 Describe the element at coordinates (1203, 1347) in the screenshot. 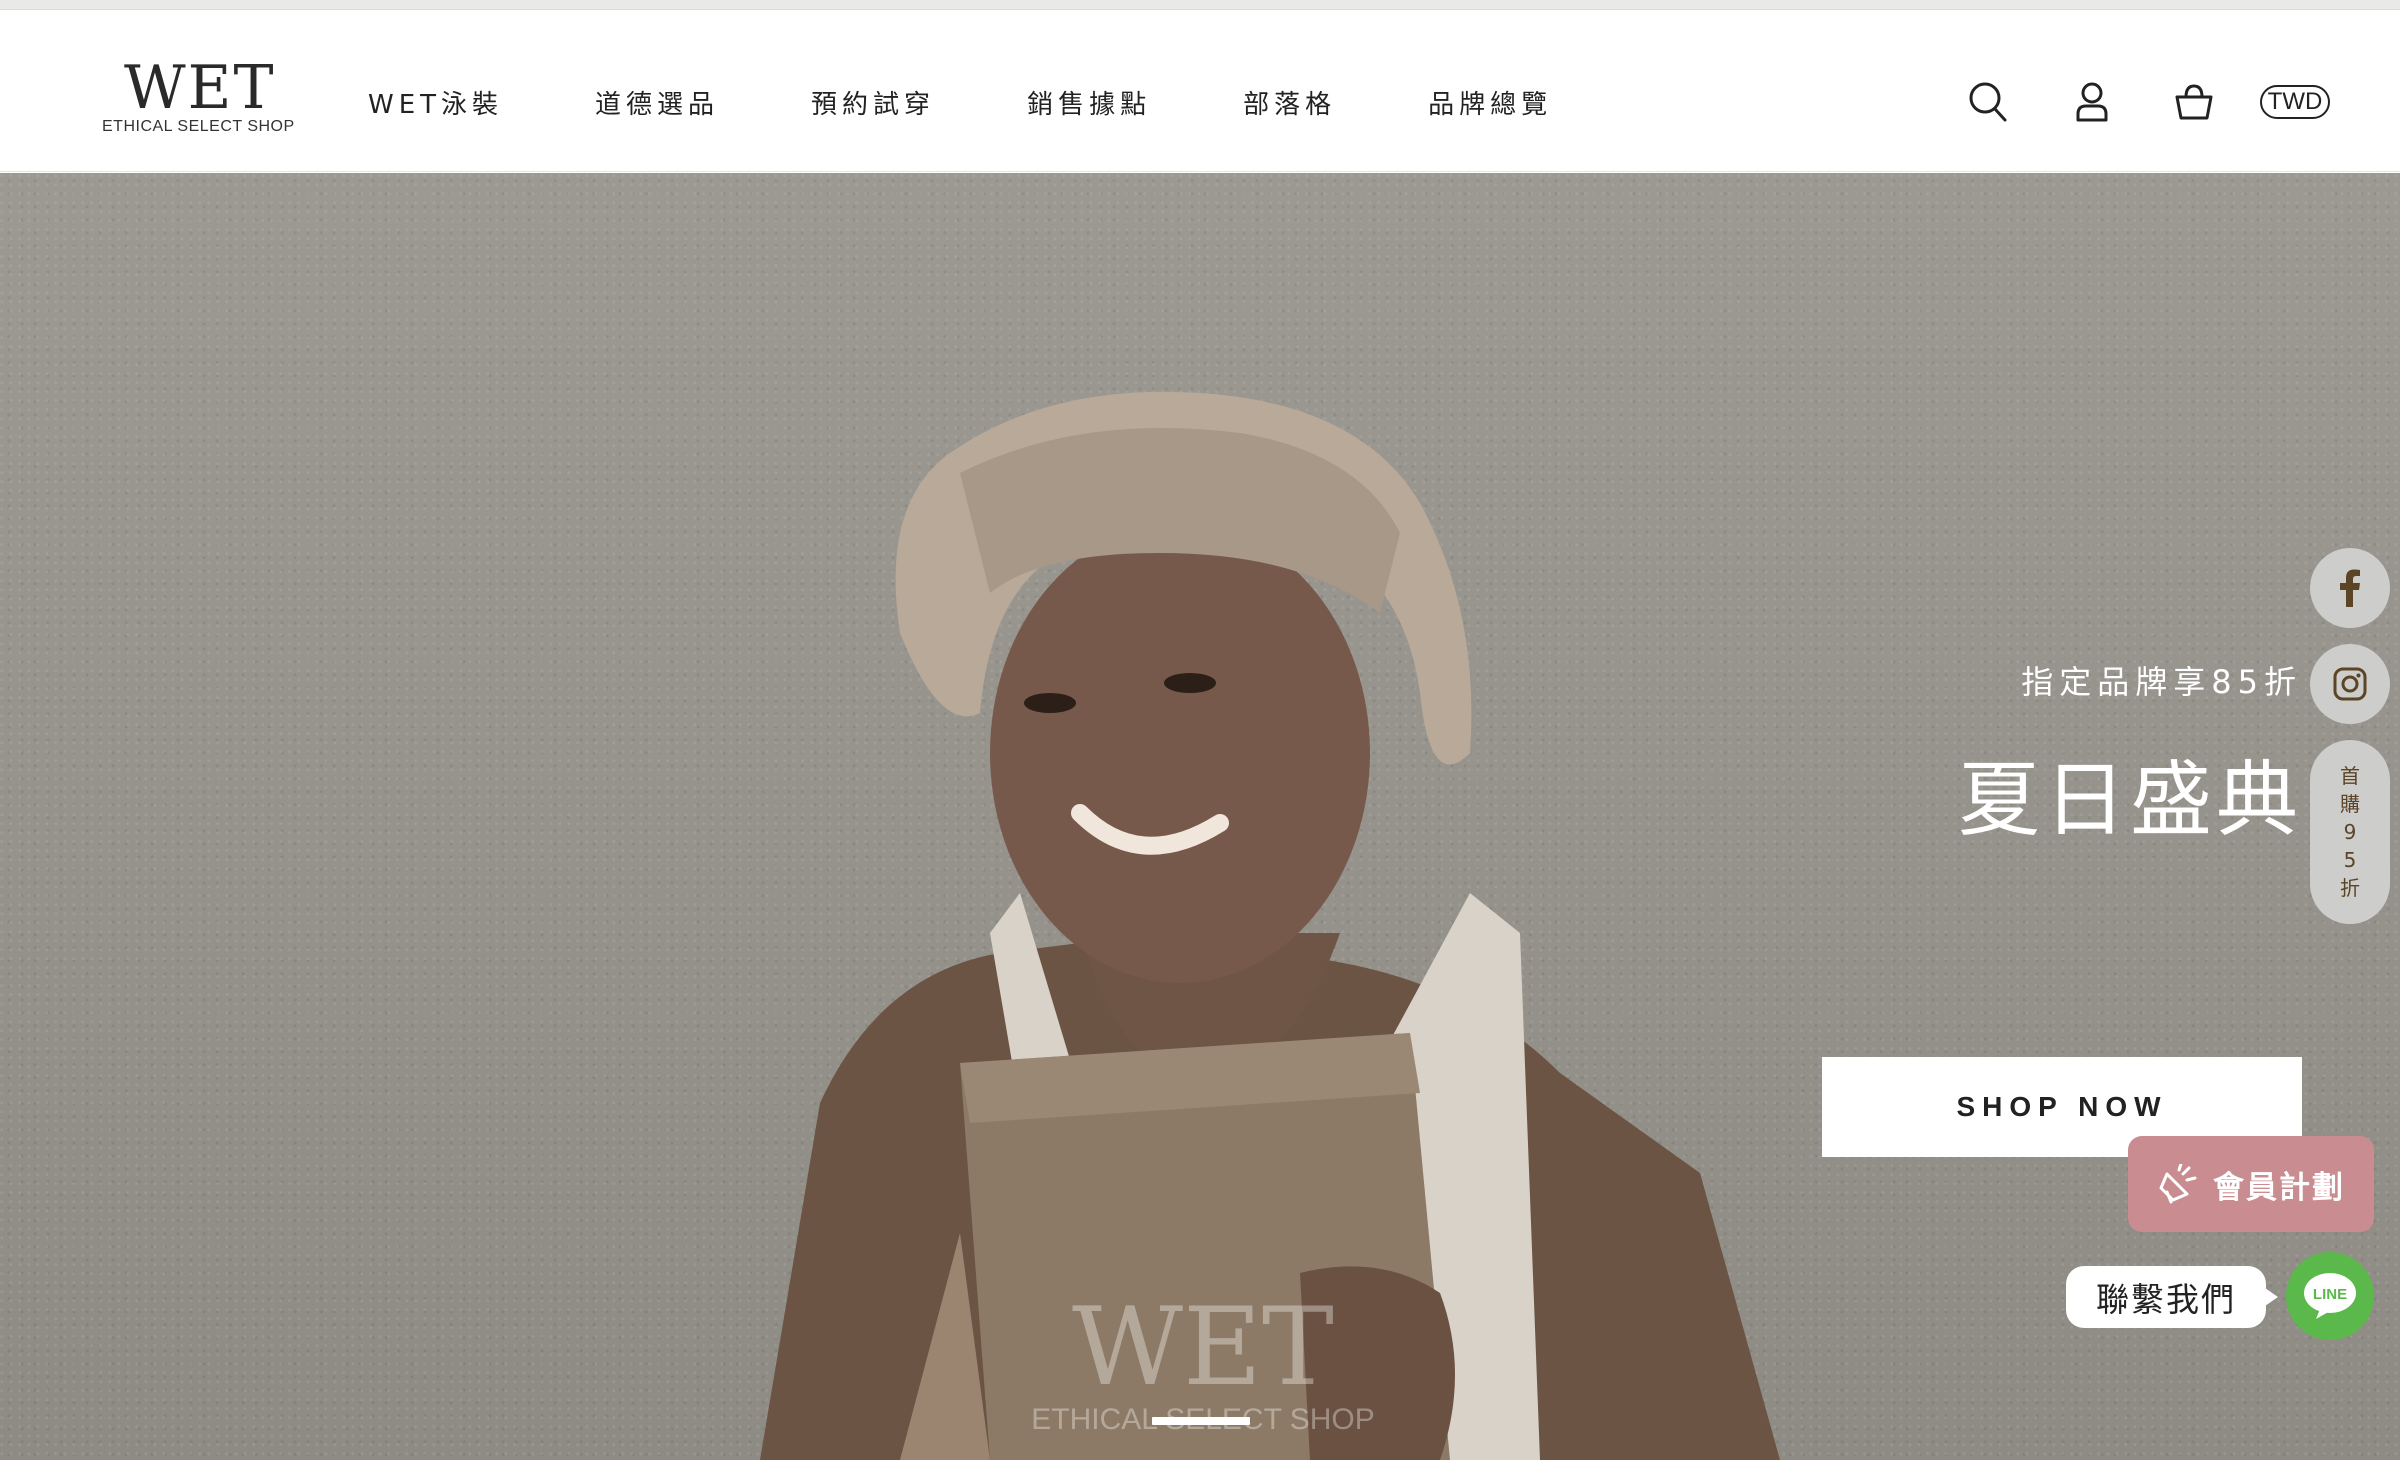

I see `watermark-wordmark: WET` at that location.